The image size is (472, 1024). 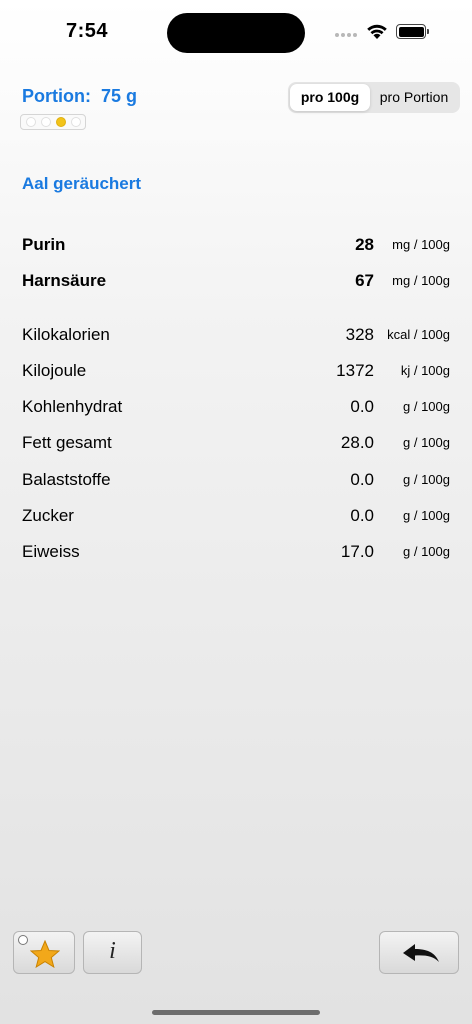 I want to click on info-icon: i, so click(x=112, y=951).